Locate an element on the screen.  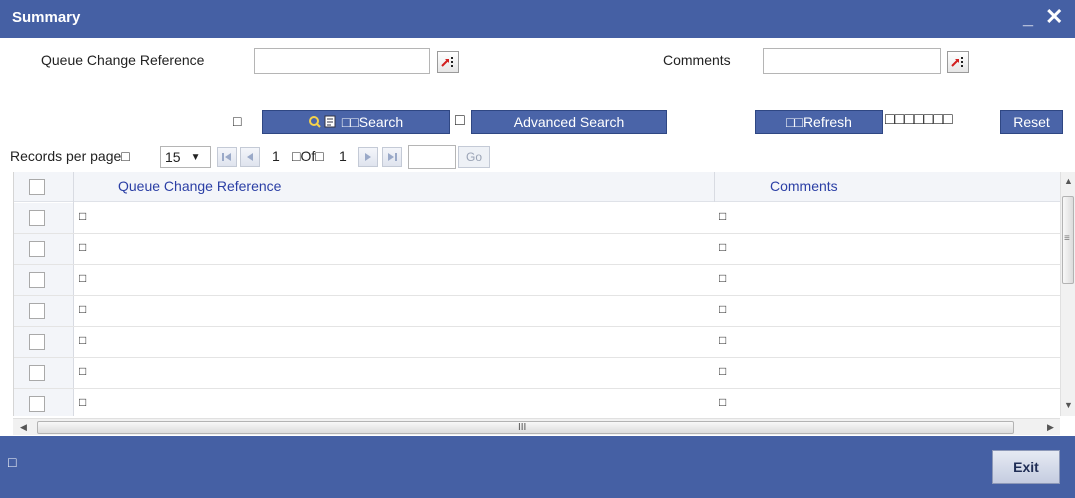
reset-prefix-glyphs: □□□□□□□ is located at coordinates (919, 119).